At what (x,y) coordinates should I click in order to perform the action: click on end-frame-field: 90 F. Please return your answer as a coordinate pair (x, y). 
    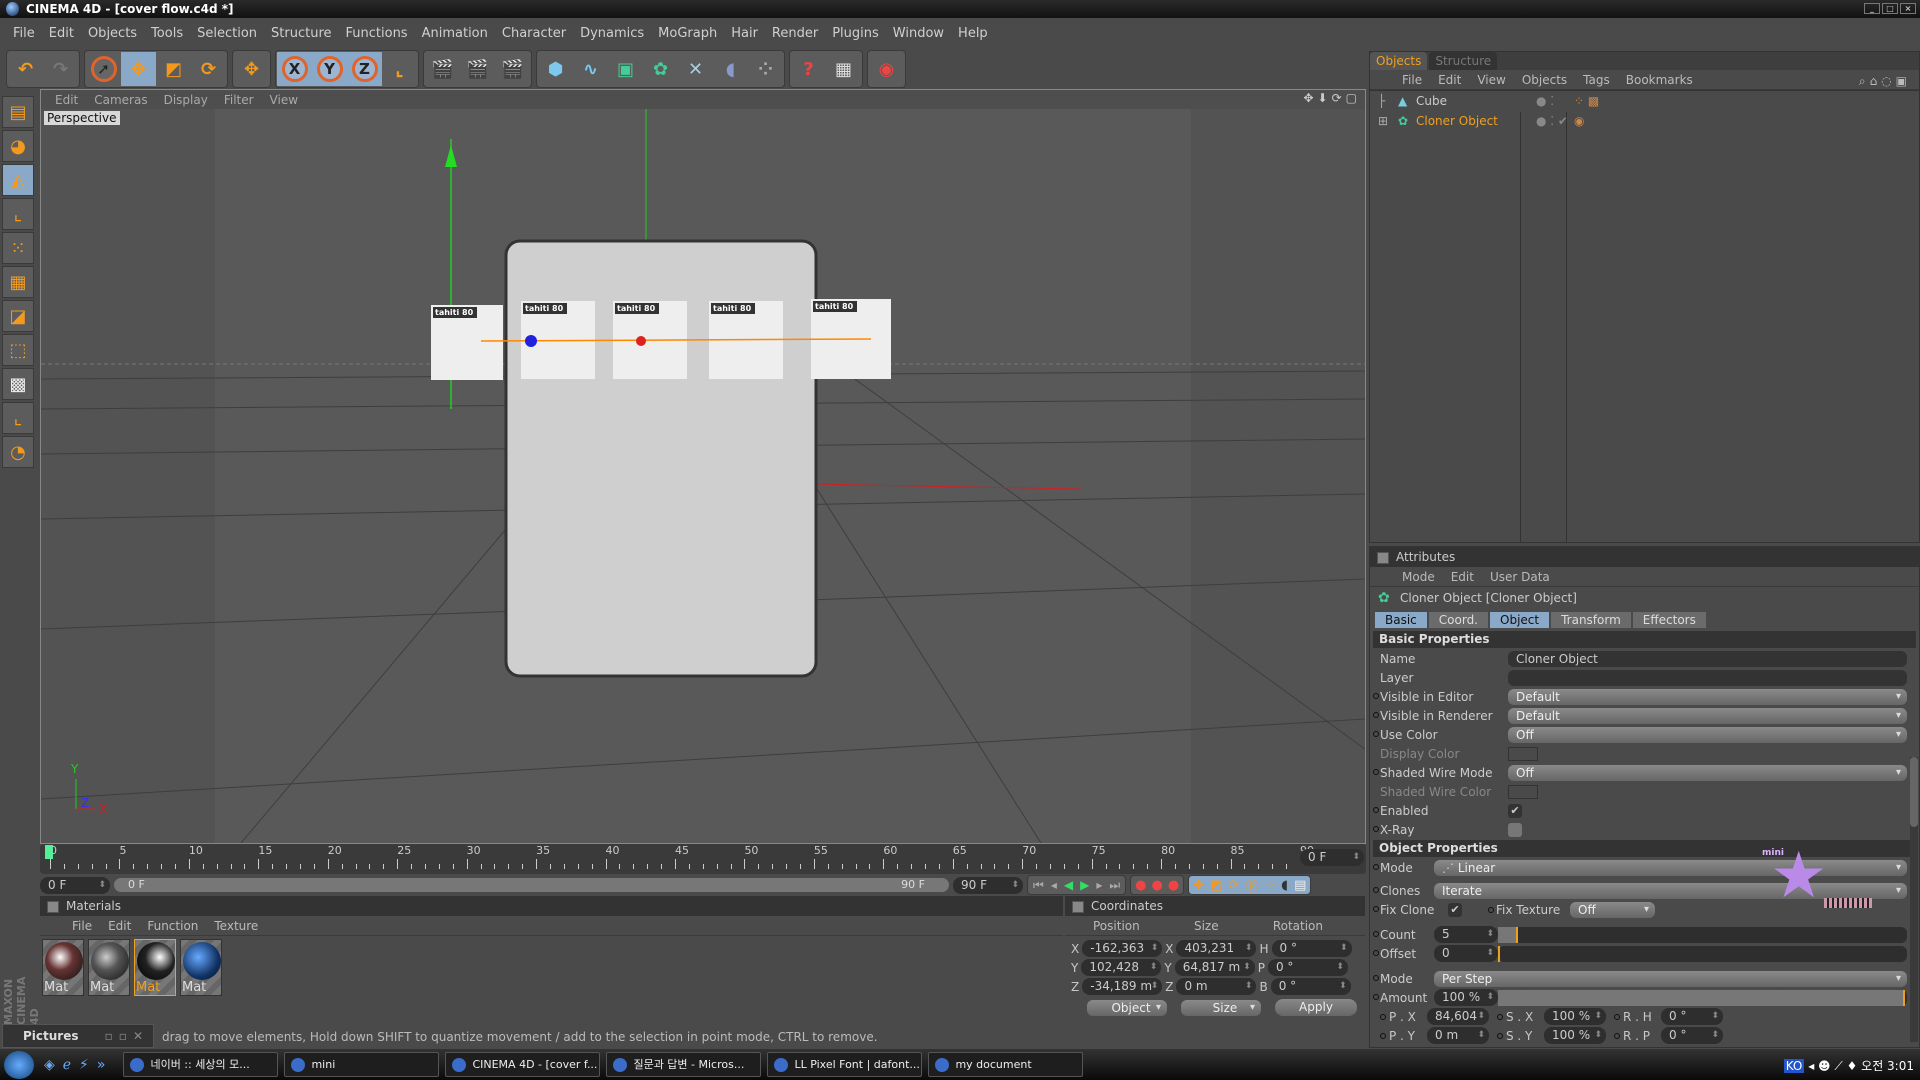
    Looking at the image, I should click on (988, 885).